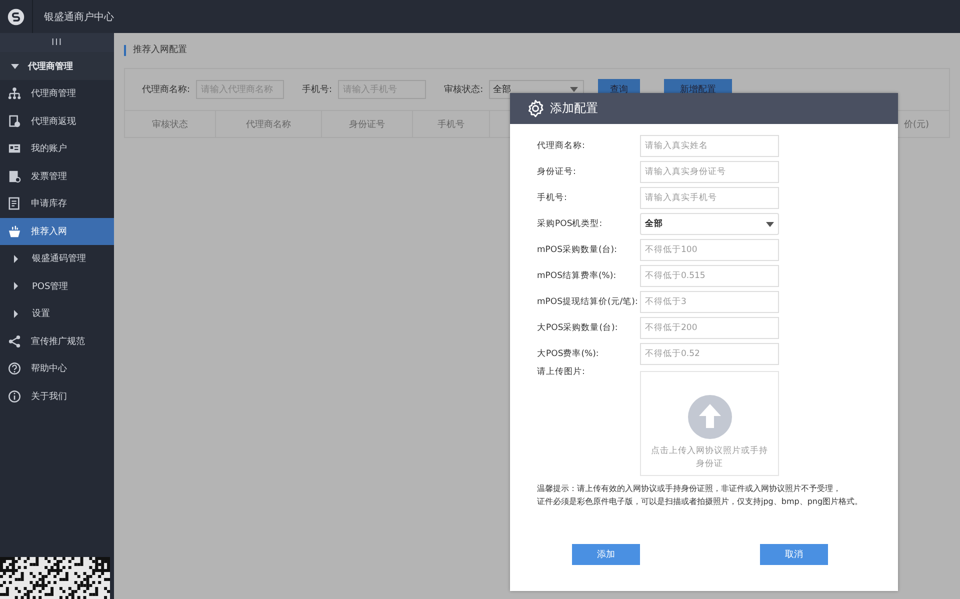  What do you see at coordinates (155, 50) in the screenshot?
I see `page-title: 推荐入网配置` at bounding box center [155, 50].